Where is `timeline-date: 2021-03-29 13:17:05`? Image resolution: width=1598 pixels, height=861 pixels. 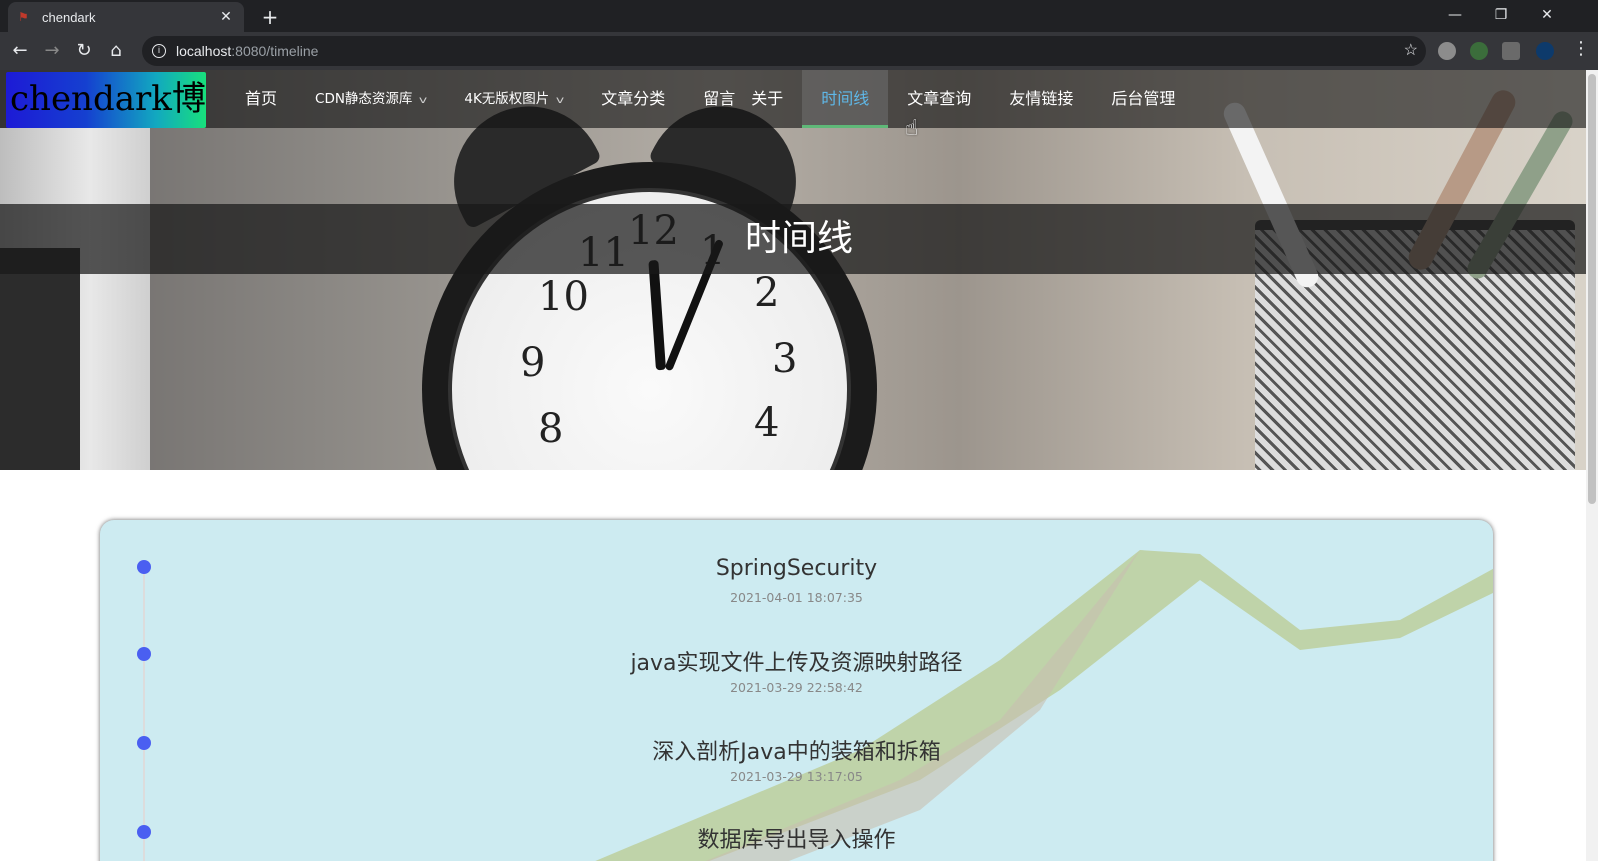 timeline-date: 2021-03-29 13:17:05 is located at coordinates (796, 776).